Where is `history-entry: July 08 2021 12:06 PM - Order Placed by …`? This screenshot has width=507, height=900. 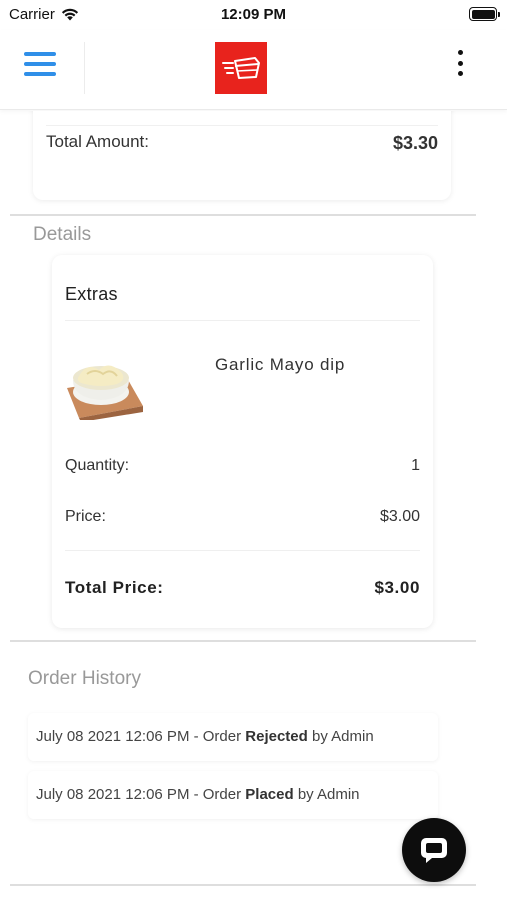 history-entry: July 08 2021 12:06 PM - Order Placed by … is located at coordinates (233, 795).